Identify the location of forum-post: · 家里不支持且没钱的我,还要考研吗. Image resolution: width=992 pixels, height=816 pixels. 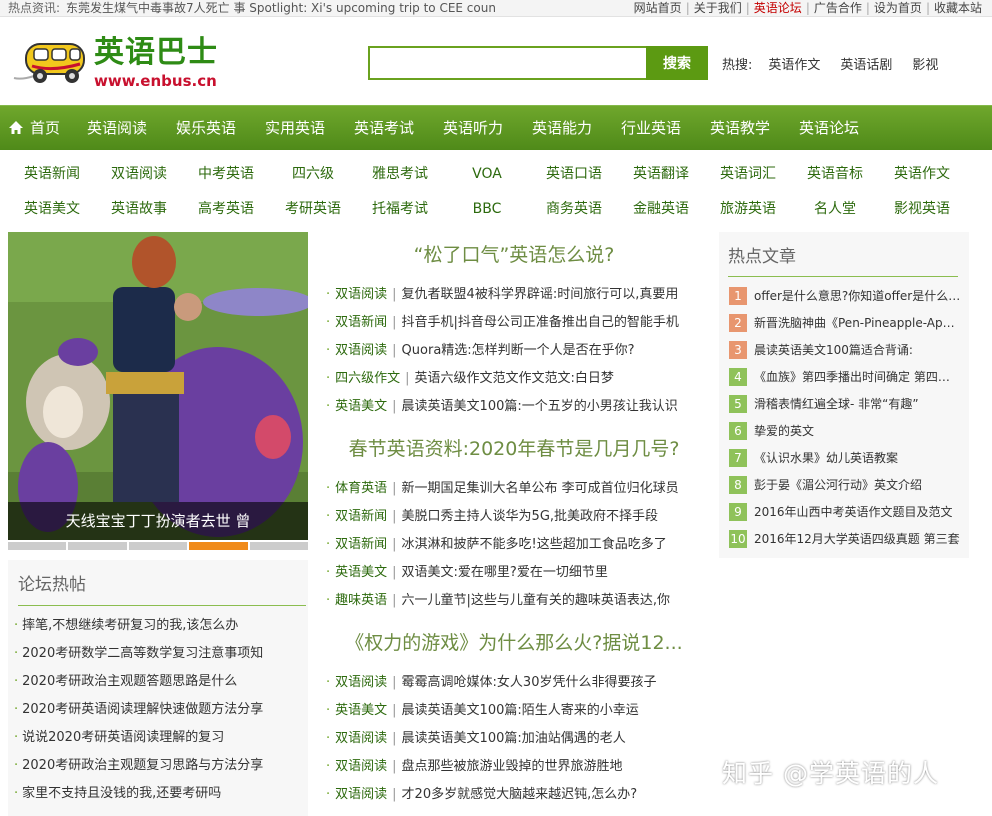
(138, 794).